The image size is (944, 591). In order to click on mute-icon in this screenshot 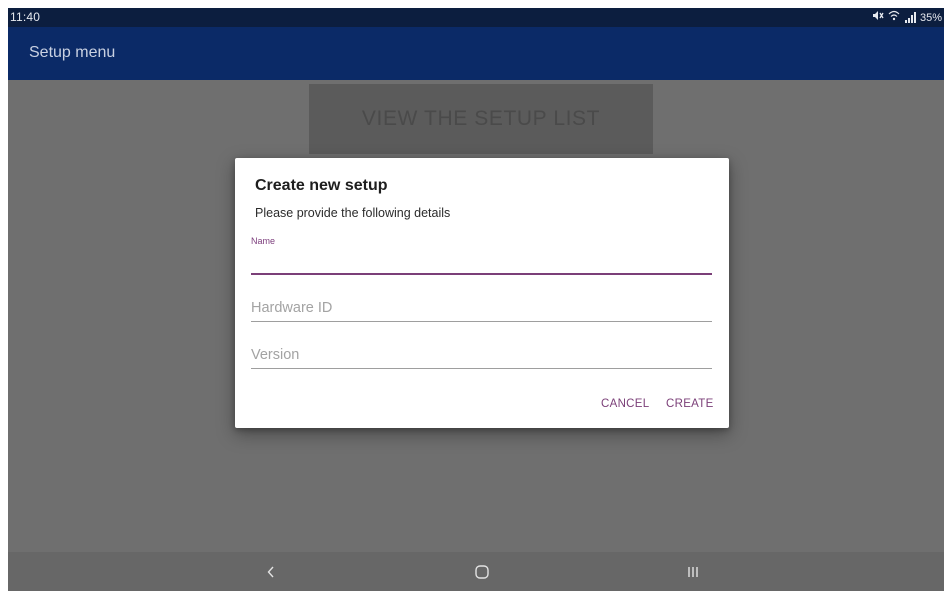, I will do `click(878, 17)`.